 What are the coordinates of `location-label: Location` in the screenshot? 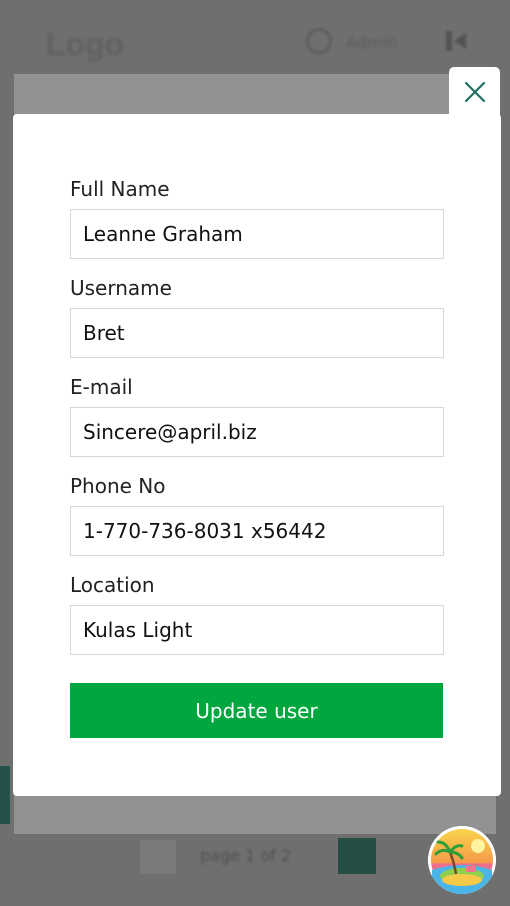 It's located at (112, 585).